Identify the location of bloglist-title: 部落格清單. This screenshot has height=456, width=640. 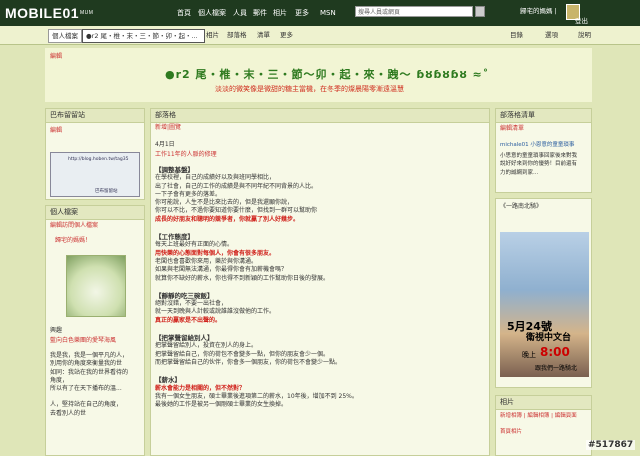
(543, 116).